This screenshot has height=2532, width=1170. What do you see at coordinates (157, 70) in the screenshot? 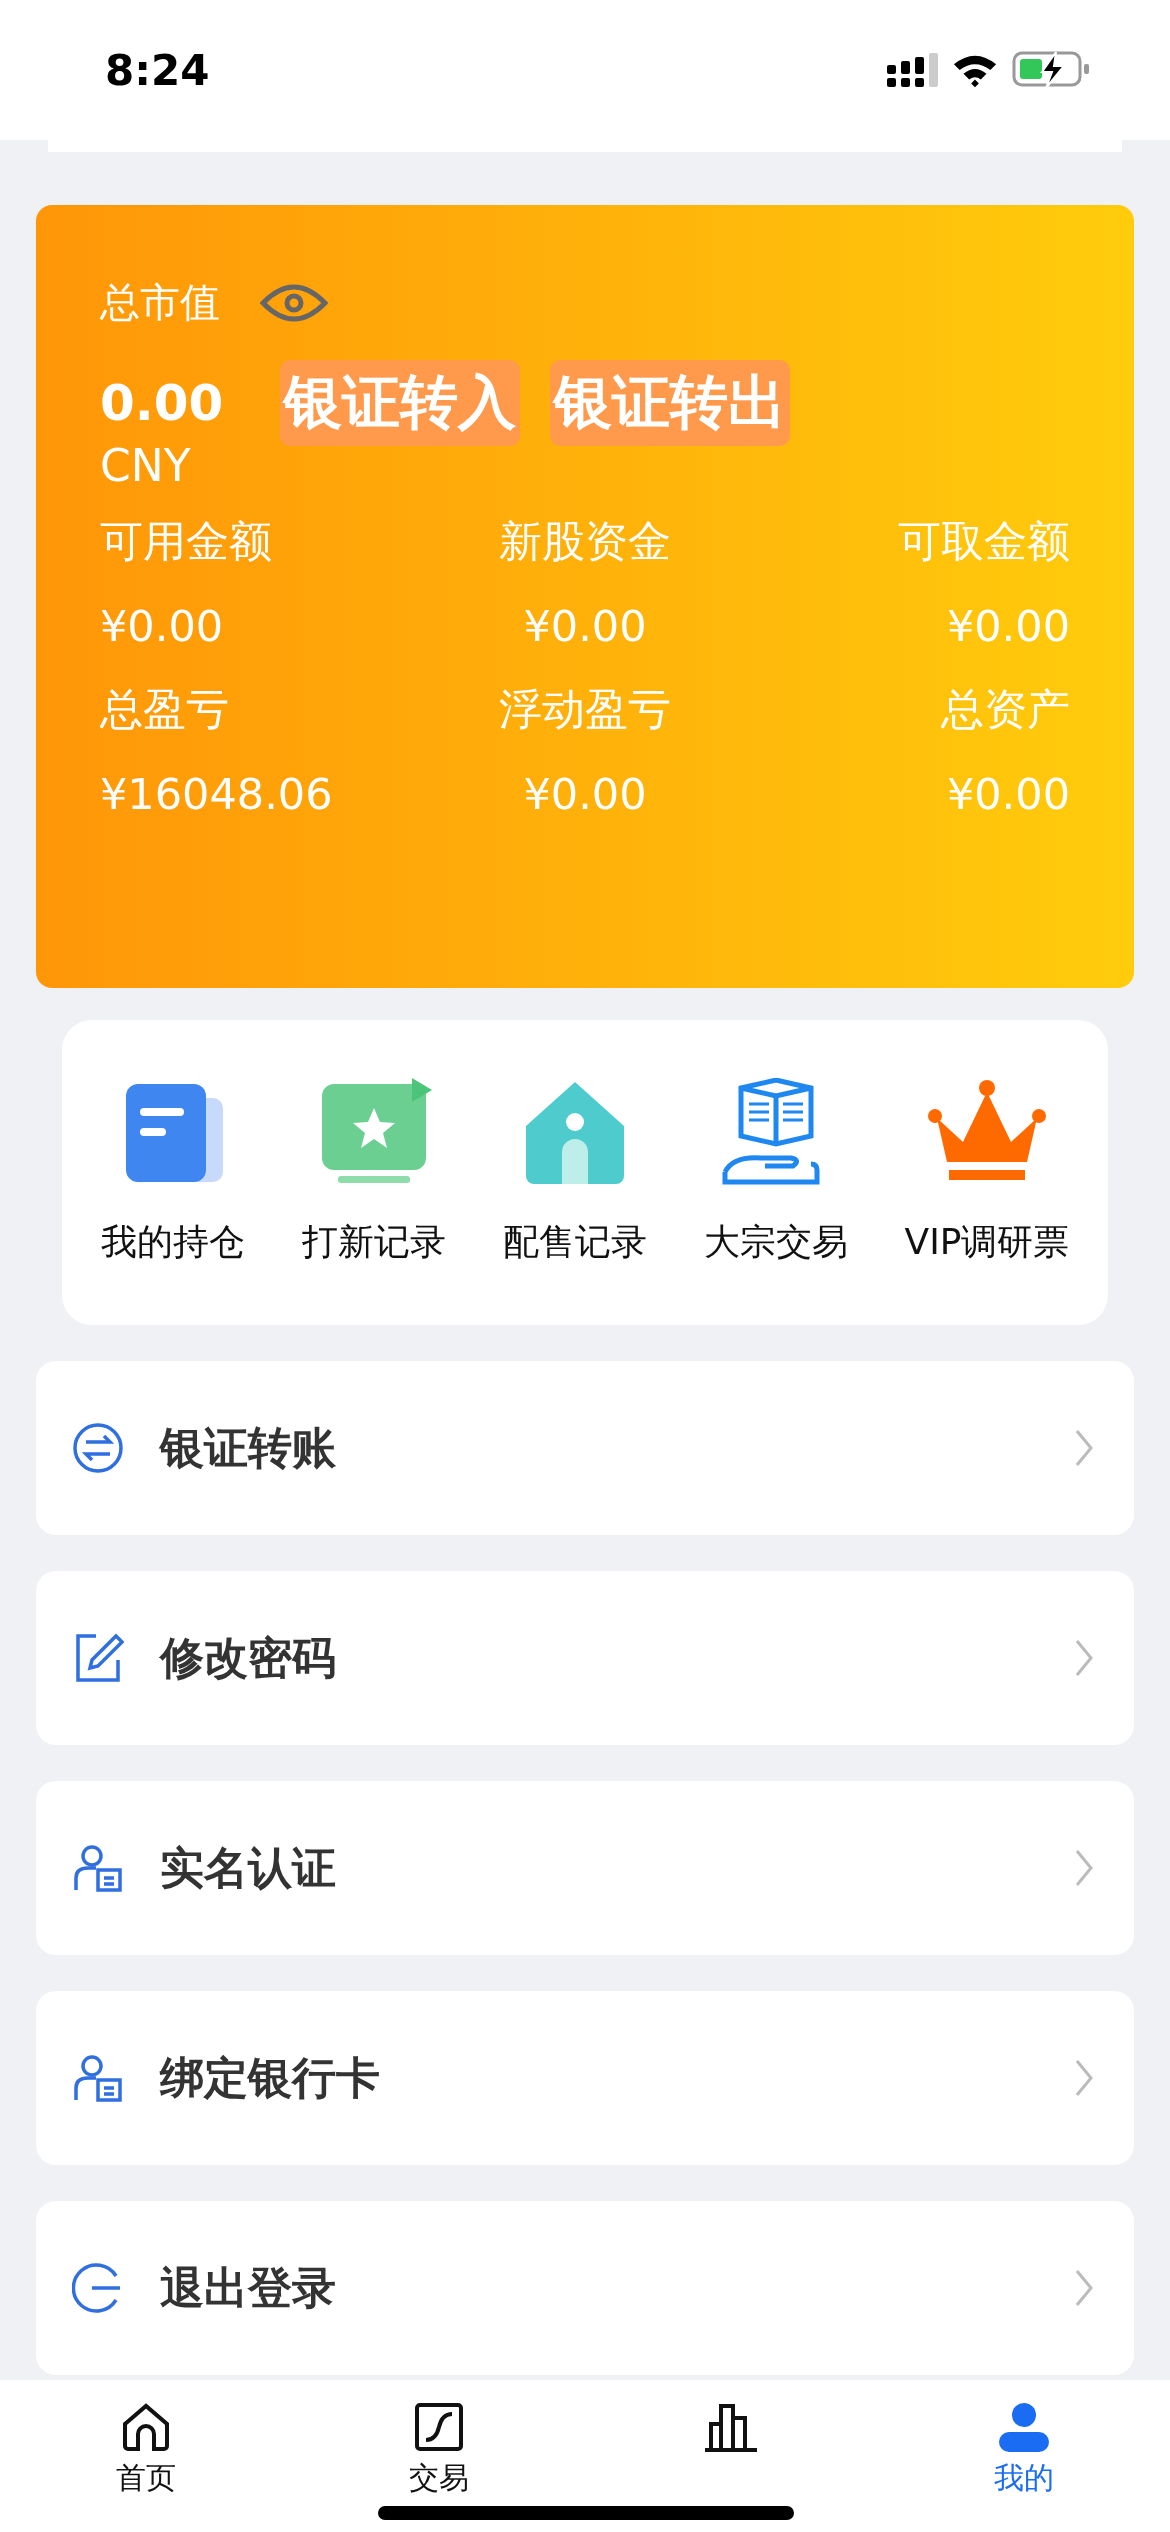
I see `status-time: 8:24` at bounding box center [157, 70].